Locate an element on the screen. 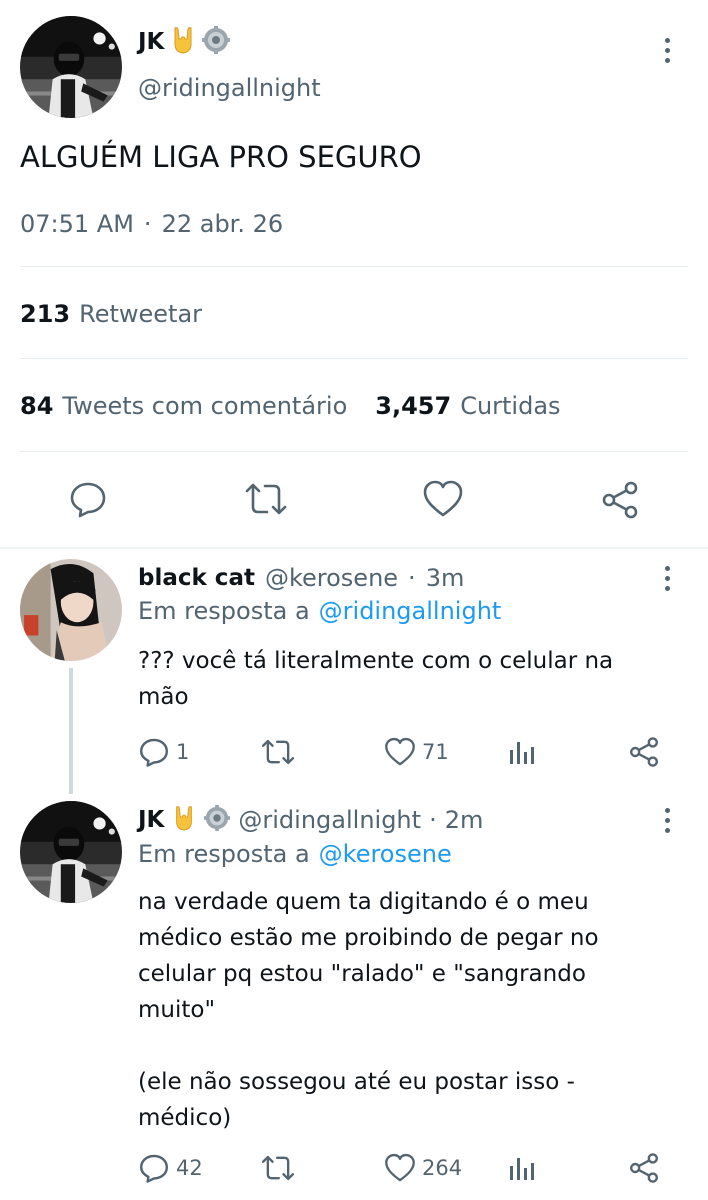  main-tweet-timestamp: 07:51 AM · 22 abr. 26 is located at coordinates (151, 224).